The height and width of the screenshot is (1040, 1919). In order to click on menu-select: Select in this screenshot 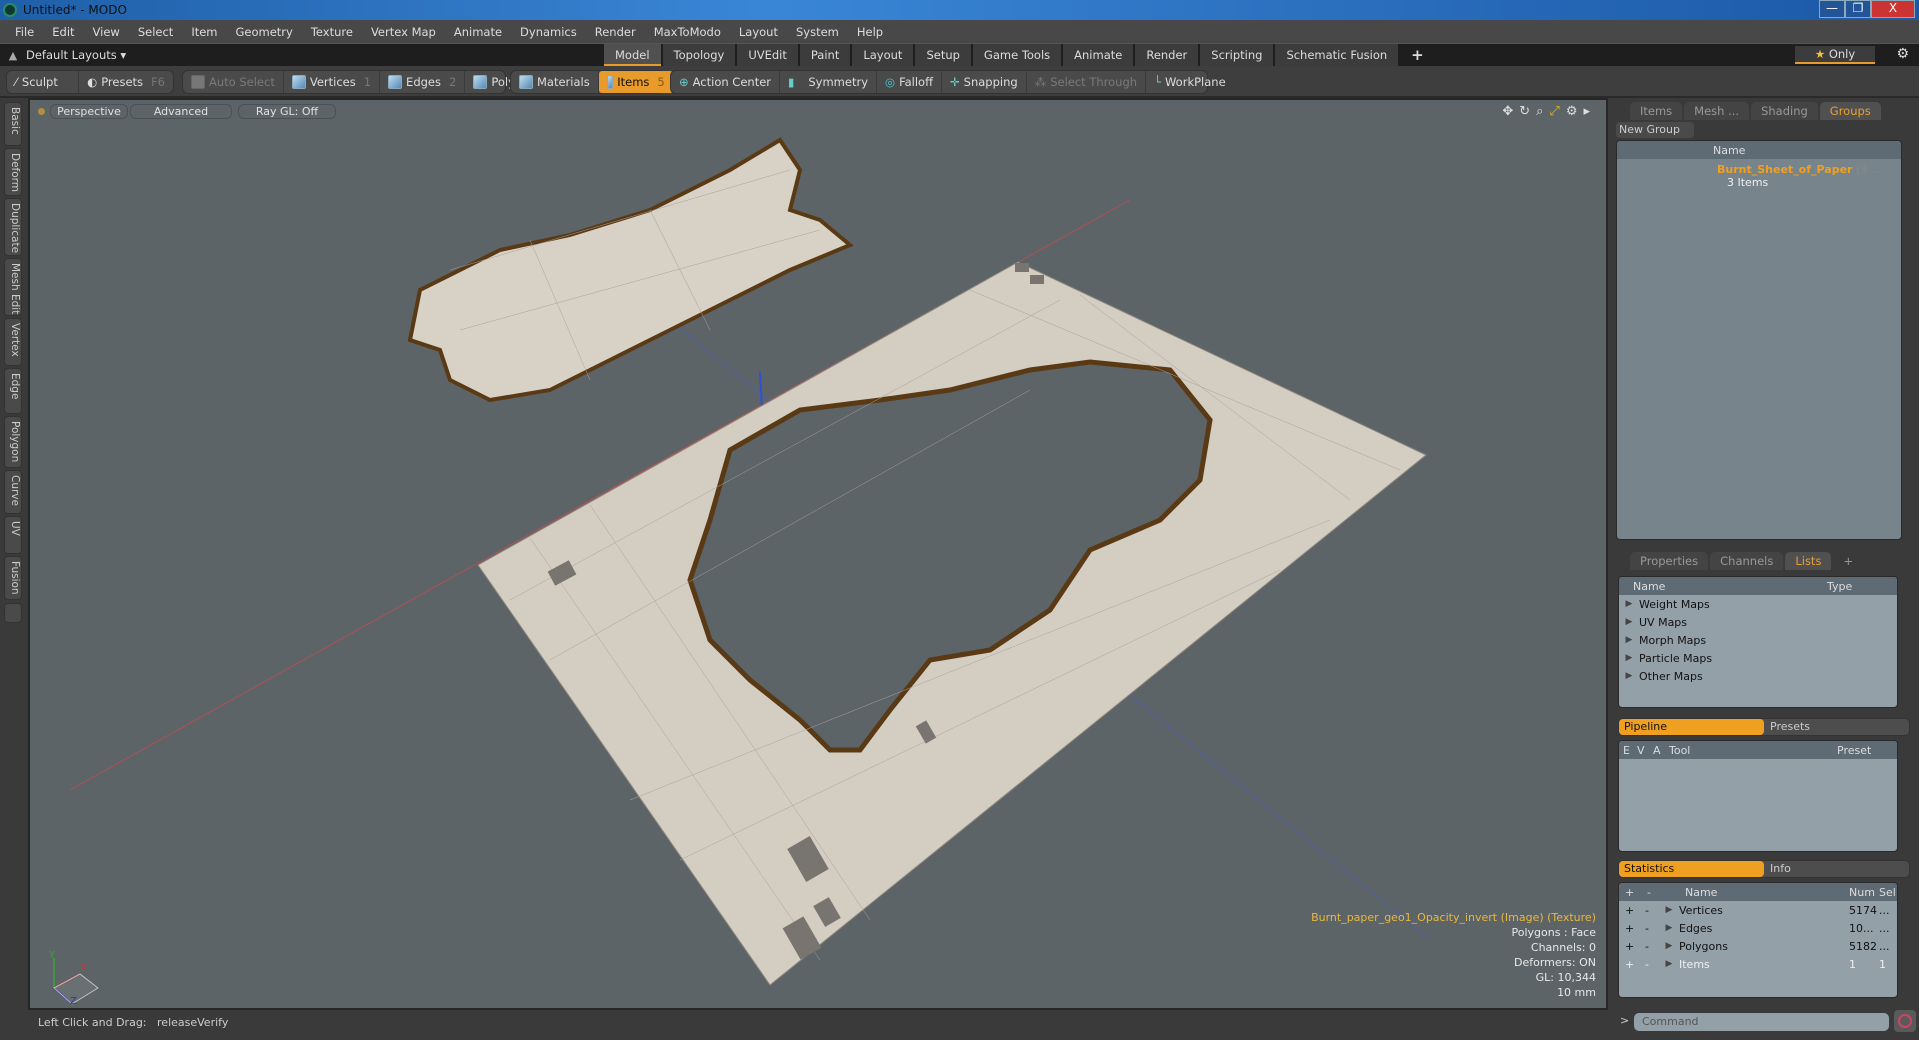, I will do `click(155, 32)`.